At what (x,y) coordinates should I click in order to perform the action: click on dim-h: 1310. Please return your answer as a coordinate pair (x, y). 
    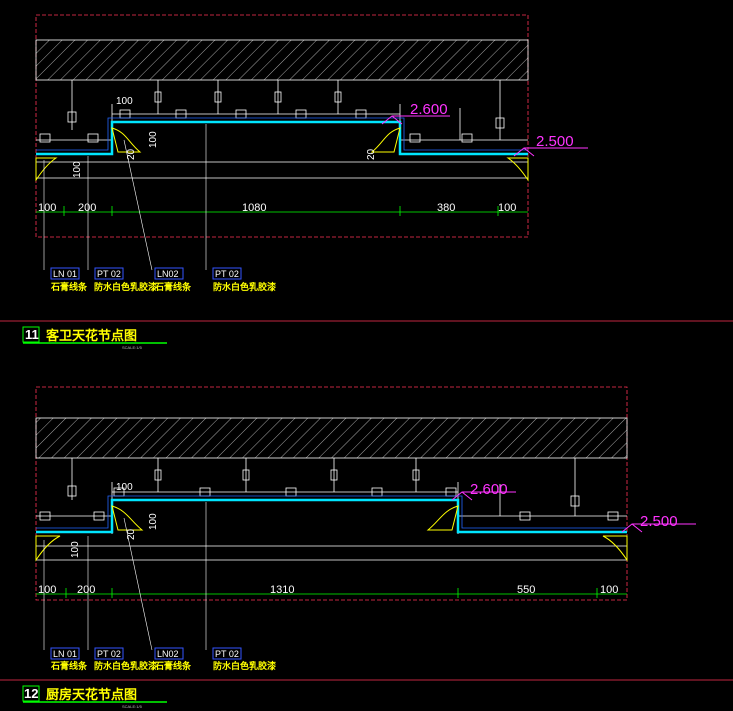
    Looking at the image, I should click on (282, 590).